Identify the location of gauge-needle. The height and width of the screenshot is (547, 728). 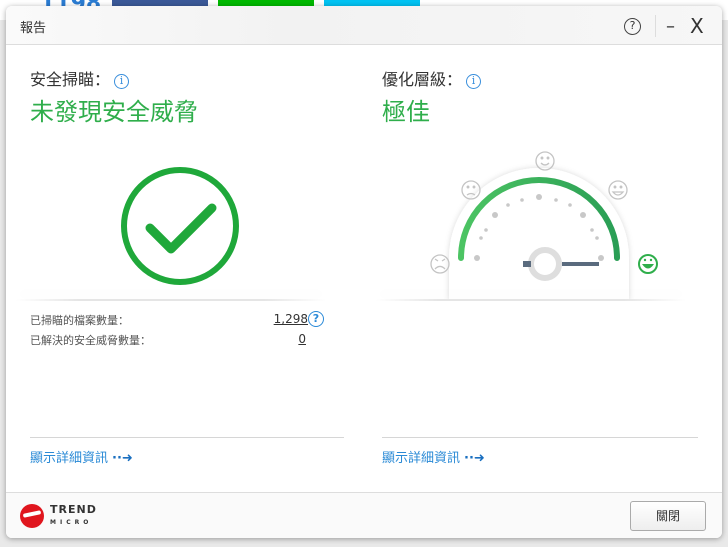
(580, 264).